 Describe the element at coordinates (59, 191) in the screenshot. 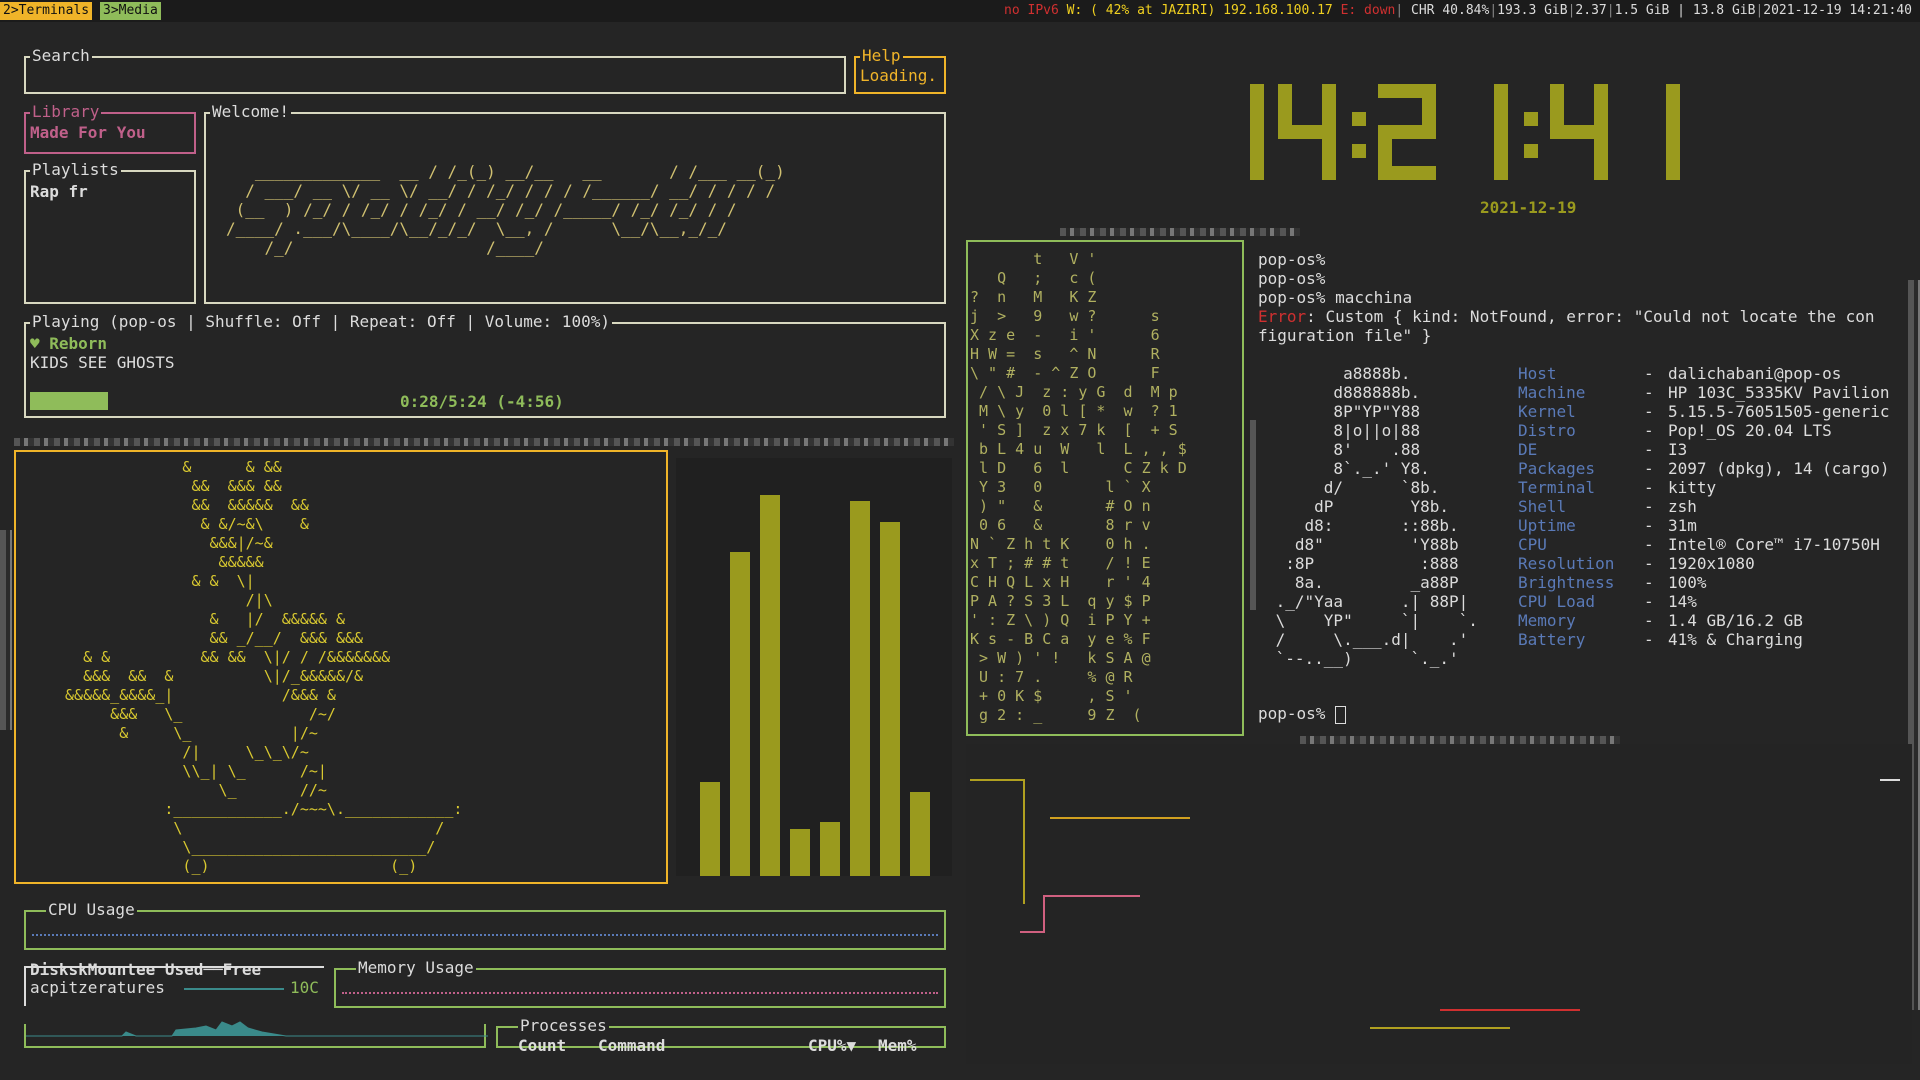

I see `playlist-item: Rap fr` at that location.